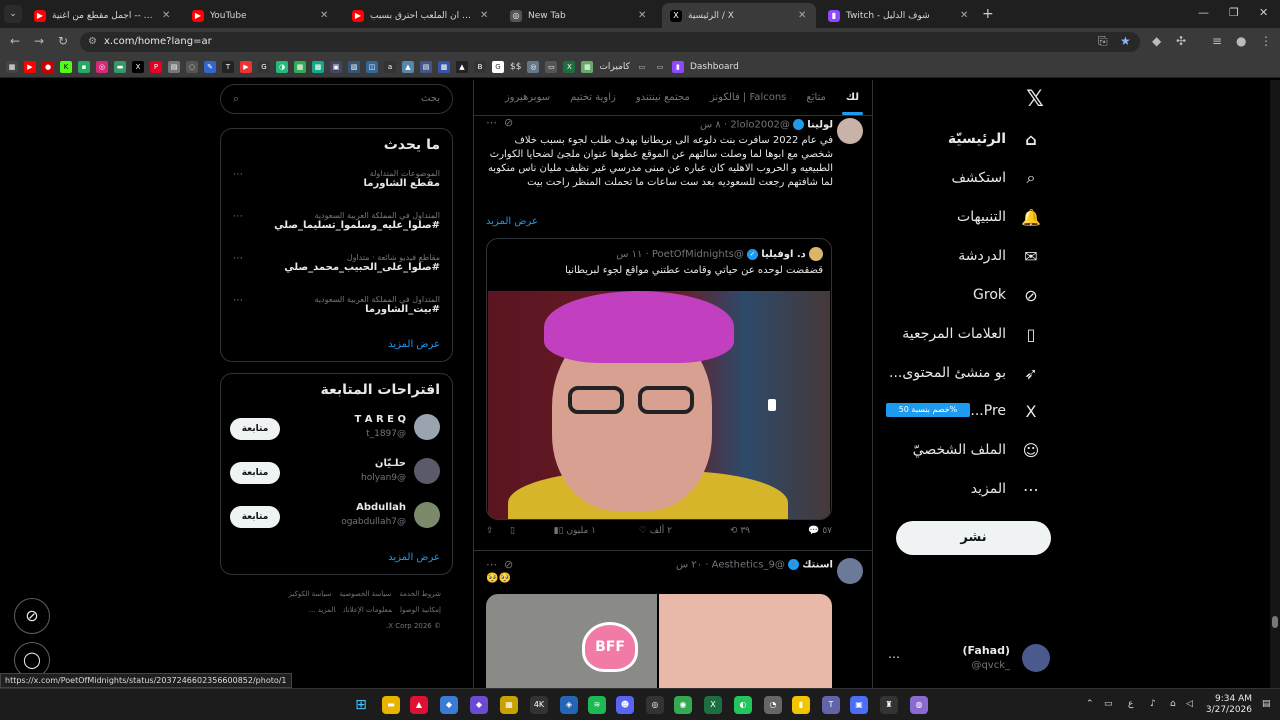  I want to click on tray-chevron-icon: ⌃, so click(1090, 704).